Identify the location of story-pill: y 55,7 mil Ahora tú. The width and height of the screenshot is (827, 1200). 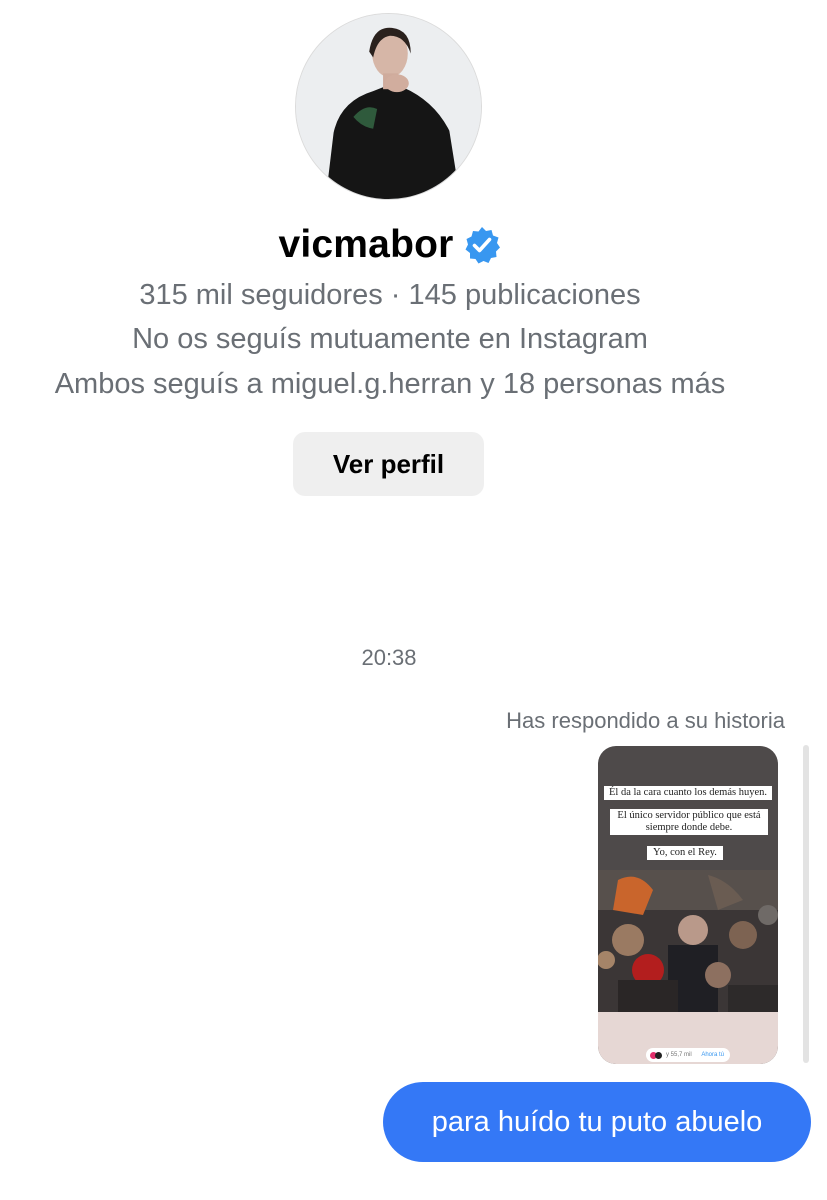
(688, 1055).